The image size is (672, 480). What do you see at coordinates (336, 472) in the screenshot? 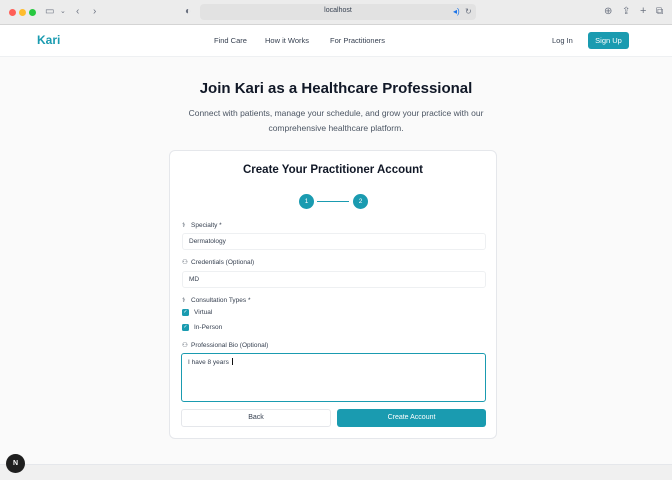
I see `bottom-bar` at bounding box center [336, 472].